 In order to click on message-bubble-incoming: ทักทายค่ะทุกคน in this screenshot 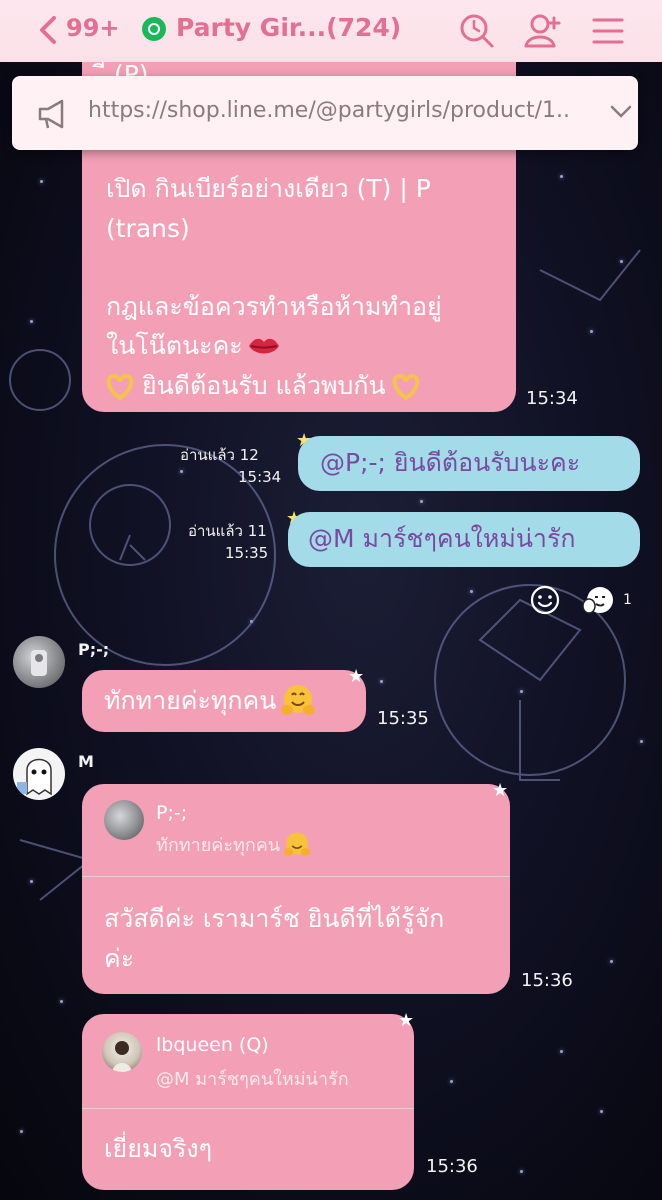, I will do `click(224, 701)`.